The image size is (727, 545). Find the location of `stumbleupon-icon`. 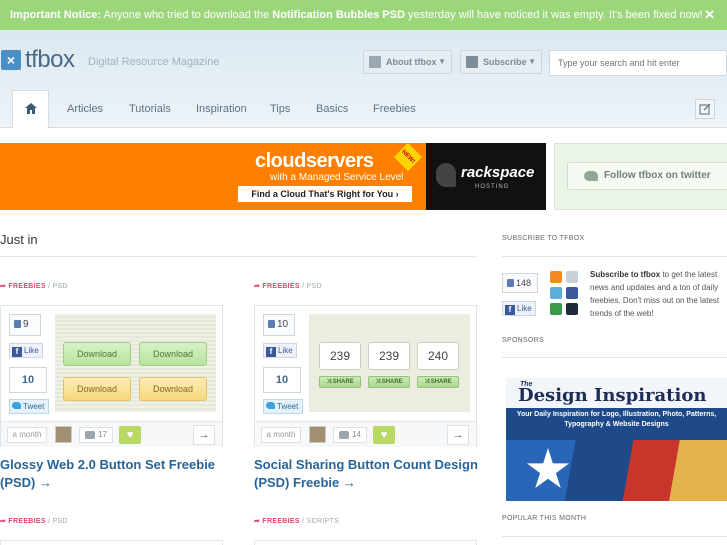

stumbleupon-icon is located at coordinates (556, 309).